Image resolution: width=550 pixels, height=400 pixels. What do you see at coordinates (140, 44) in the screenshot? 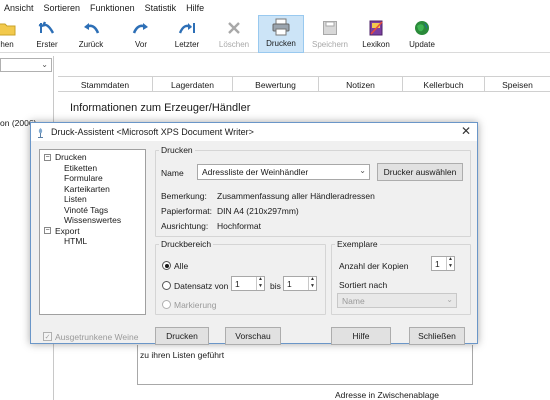
I see `toolbar-forward-label: Vor` at bounding box center [140, 44].